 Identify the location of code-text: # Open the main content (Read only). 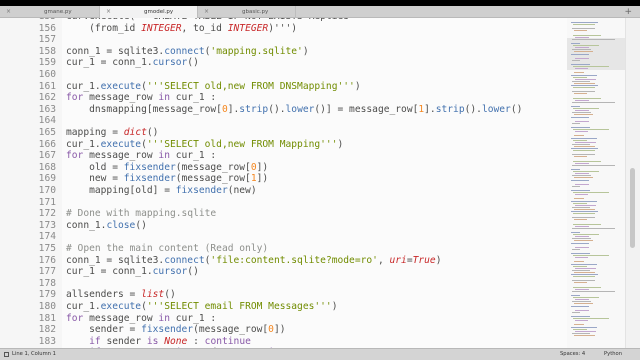
(167, 249).